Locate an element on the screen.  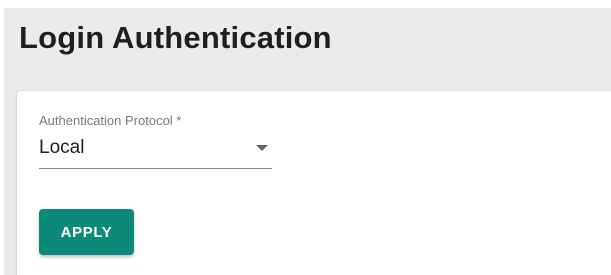
dropdown-arrow-icon is located at coordinates (262, 148).